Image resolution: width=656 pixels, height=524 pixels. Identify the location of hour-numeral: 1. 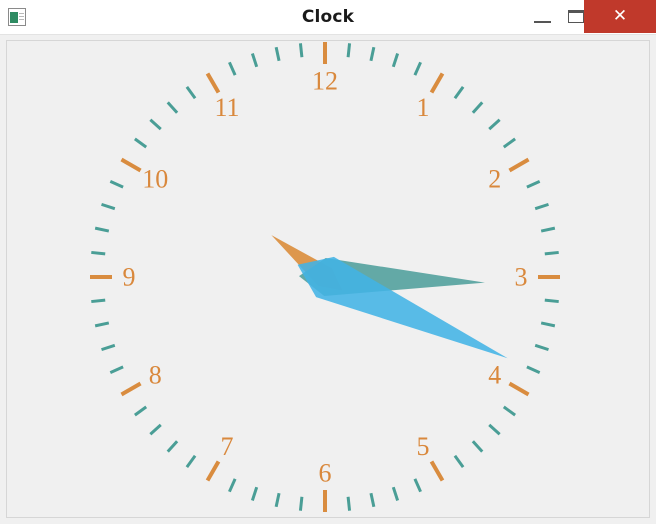
(423, 107).